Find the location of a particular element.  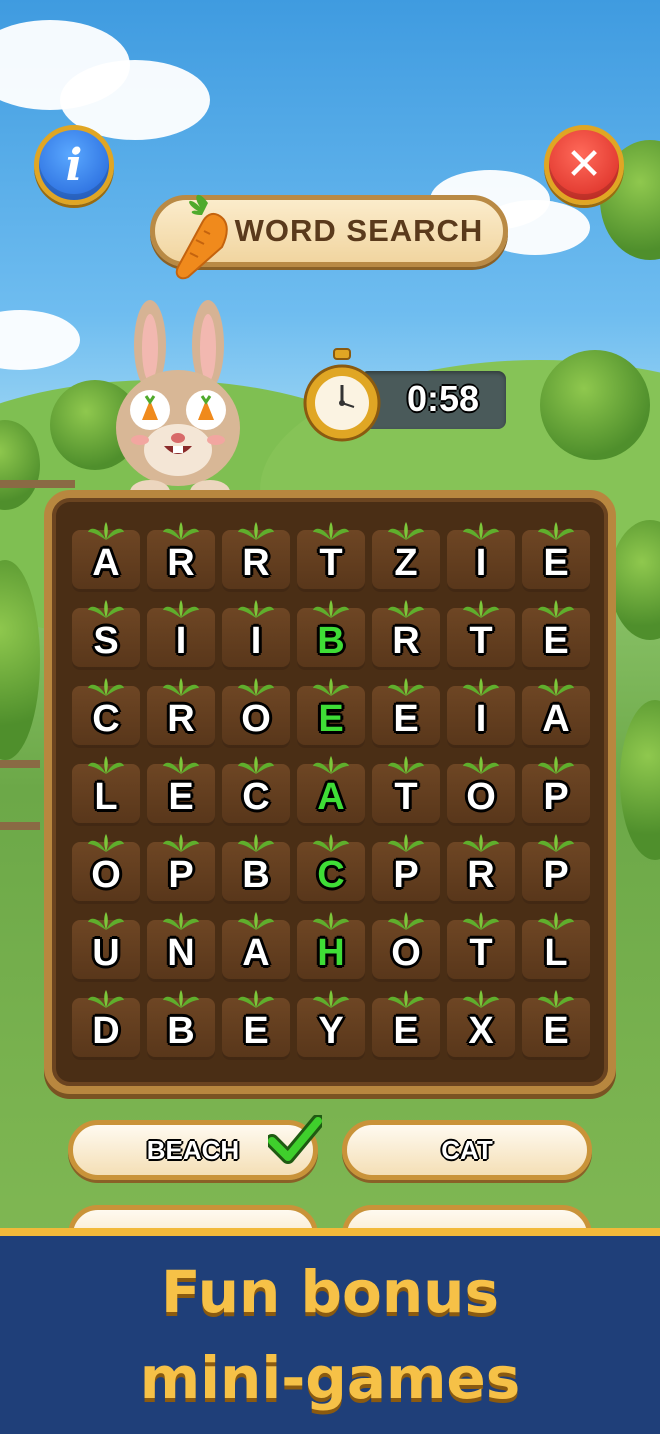

grid-cell: Y is located at coordinates (331, 1025).